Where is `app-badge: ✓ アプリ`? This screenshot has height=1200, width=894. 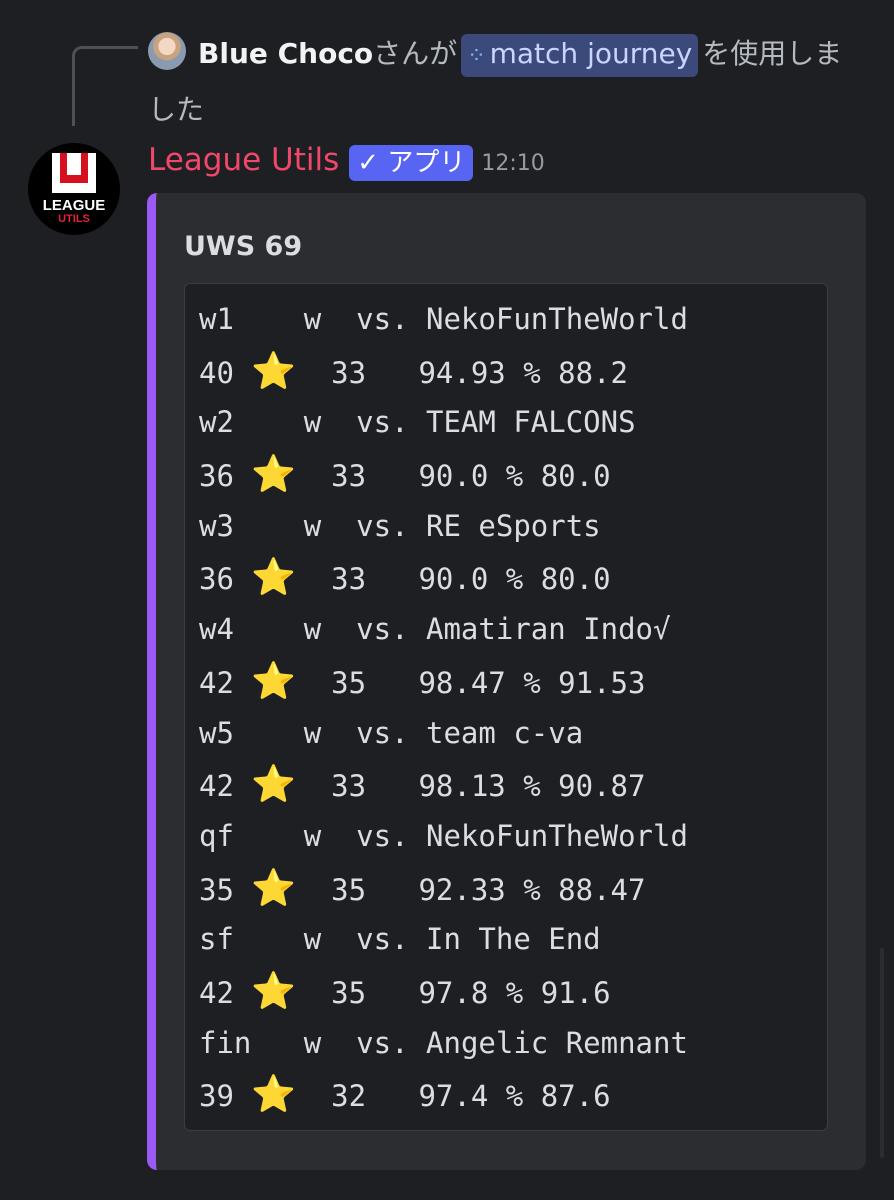 app-badge: ✓ アプリ is located at coordinates (411, 162).